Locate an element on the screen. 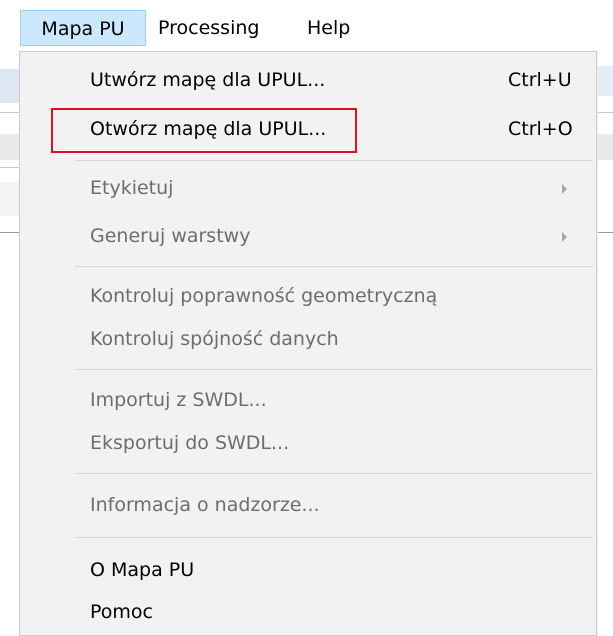 The height and width of the screenshot is (636, 613). menu-item-kontroluj-poprawnosc: Kontroluj poprawność geometryczną is located at coordinates (308, 296).